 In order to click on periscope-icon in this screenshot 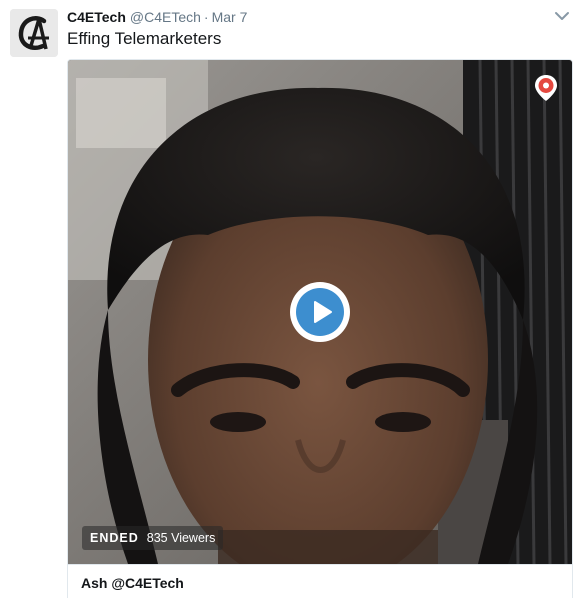, I will do `click(546, 88)`.